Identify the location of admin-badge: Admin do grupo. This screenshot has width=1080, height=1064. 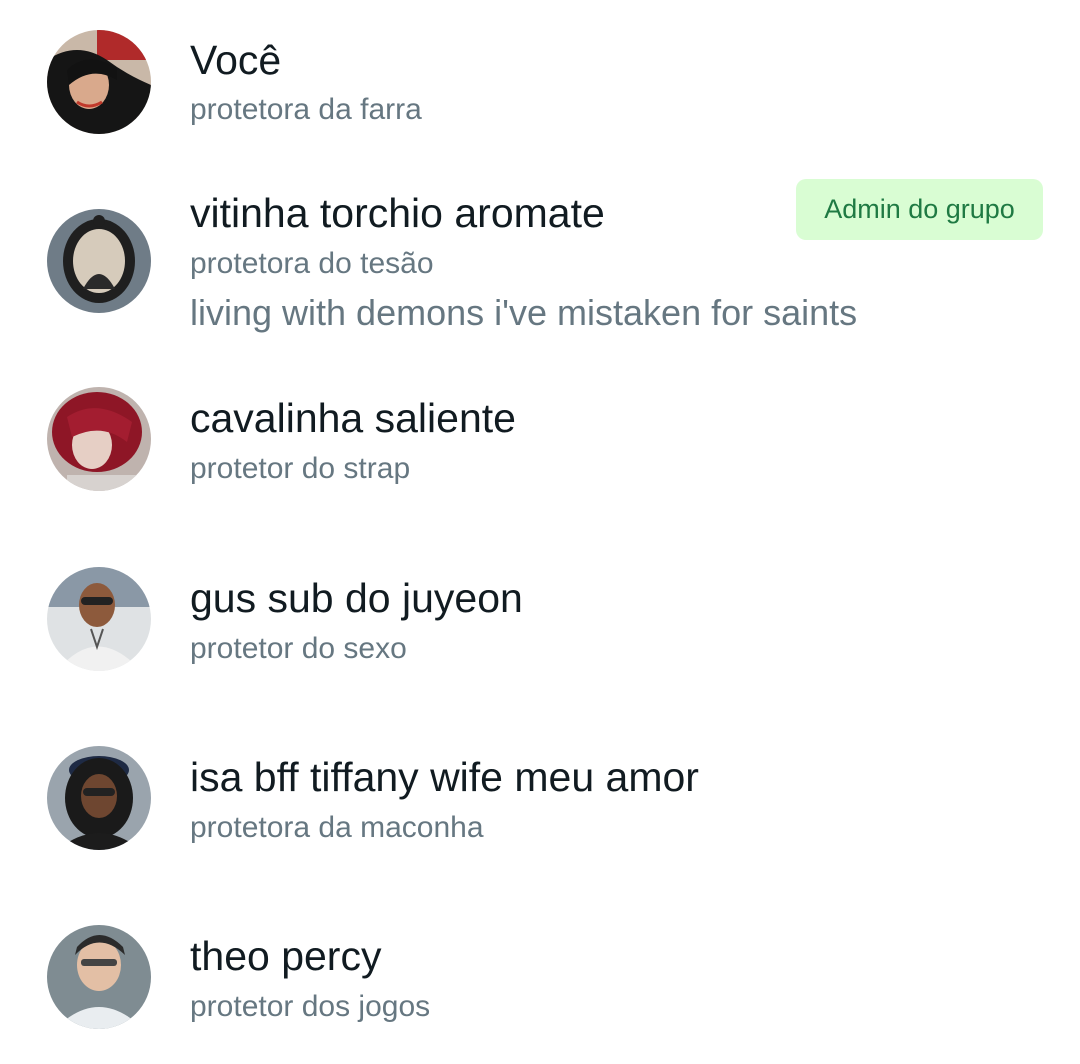
(919, 209).